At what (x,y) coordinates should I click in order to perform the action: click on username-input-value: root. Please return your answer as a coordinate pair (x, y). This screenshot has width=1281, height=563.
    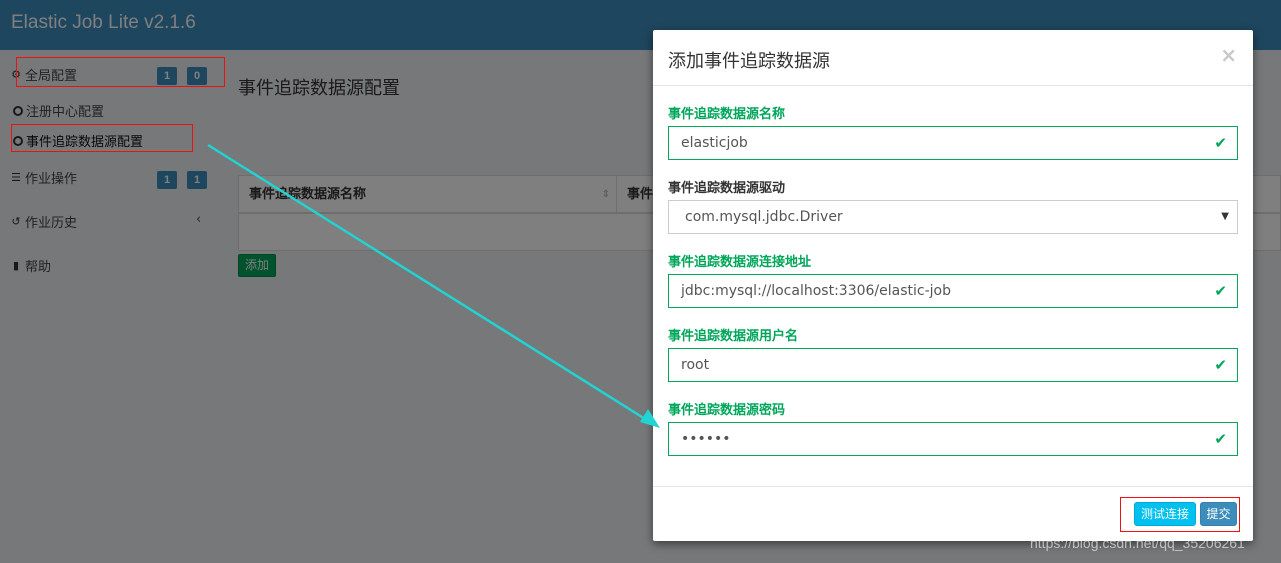
    Looking at the image, I should click on (695, 365).